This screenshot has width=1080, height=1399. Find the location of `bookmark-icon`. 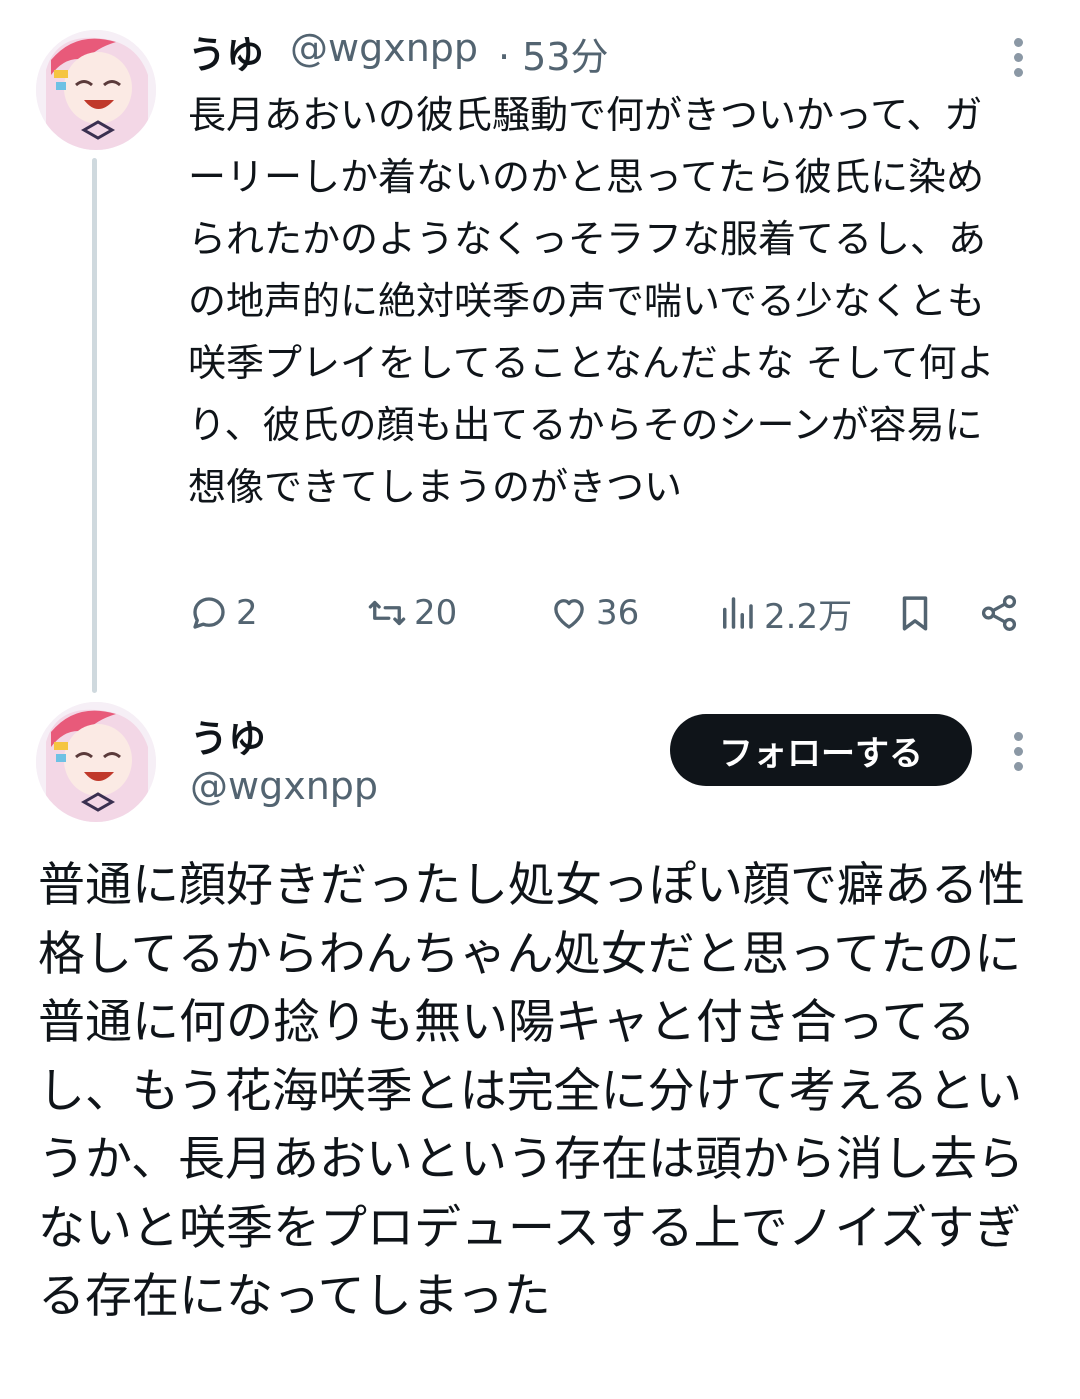

bookmark-icon is located at coordinates (915, 613).